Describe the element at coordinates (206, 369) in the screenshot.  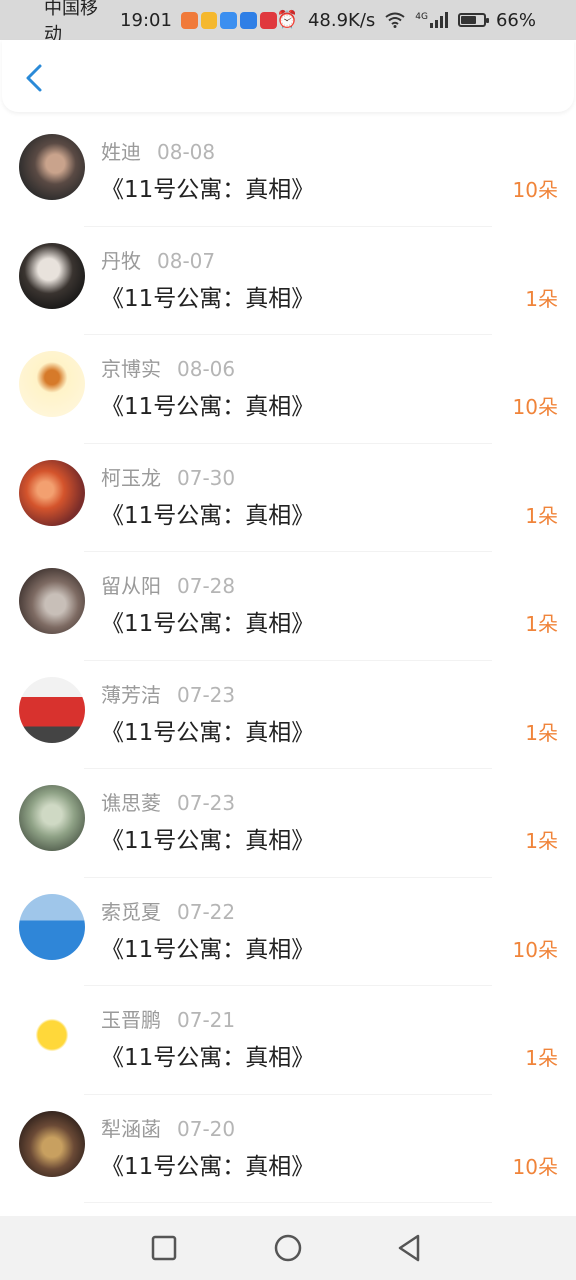
I see `record-date: 08-06` at that location.